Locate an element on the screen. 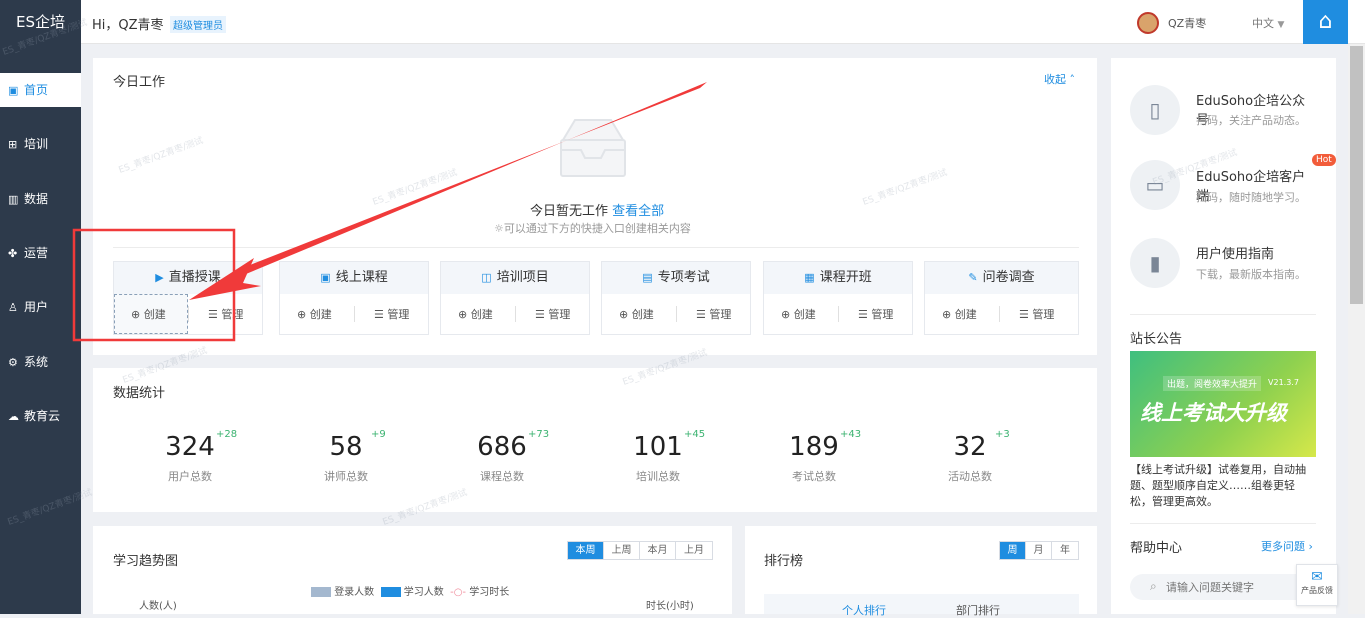  language-select: 中文 ▼ is located at coordinates (1268, 23).